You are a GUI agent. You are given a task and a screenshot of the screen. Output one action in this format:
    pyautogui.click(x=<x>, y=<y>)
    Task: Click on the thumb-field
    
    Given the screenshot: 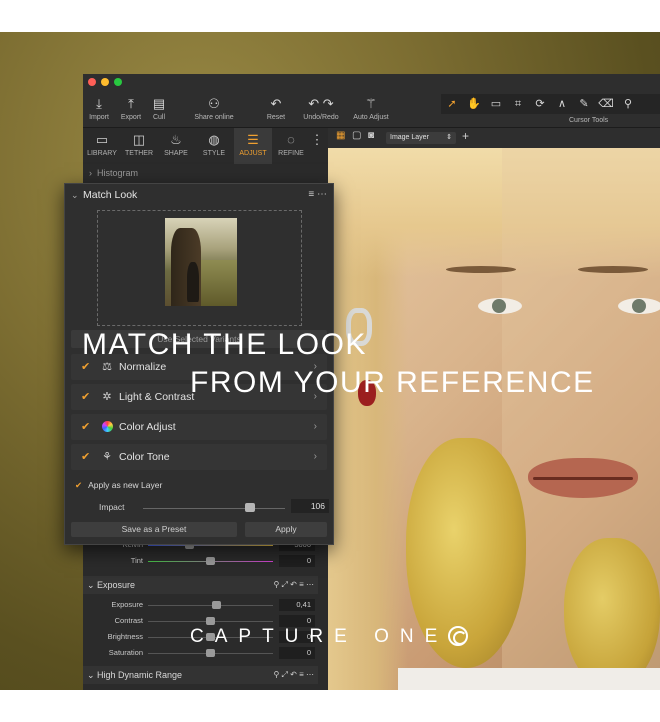 What is the action you would take?
    pyautogui.click(x=219, y=283)
    